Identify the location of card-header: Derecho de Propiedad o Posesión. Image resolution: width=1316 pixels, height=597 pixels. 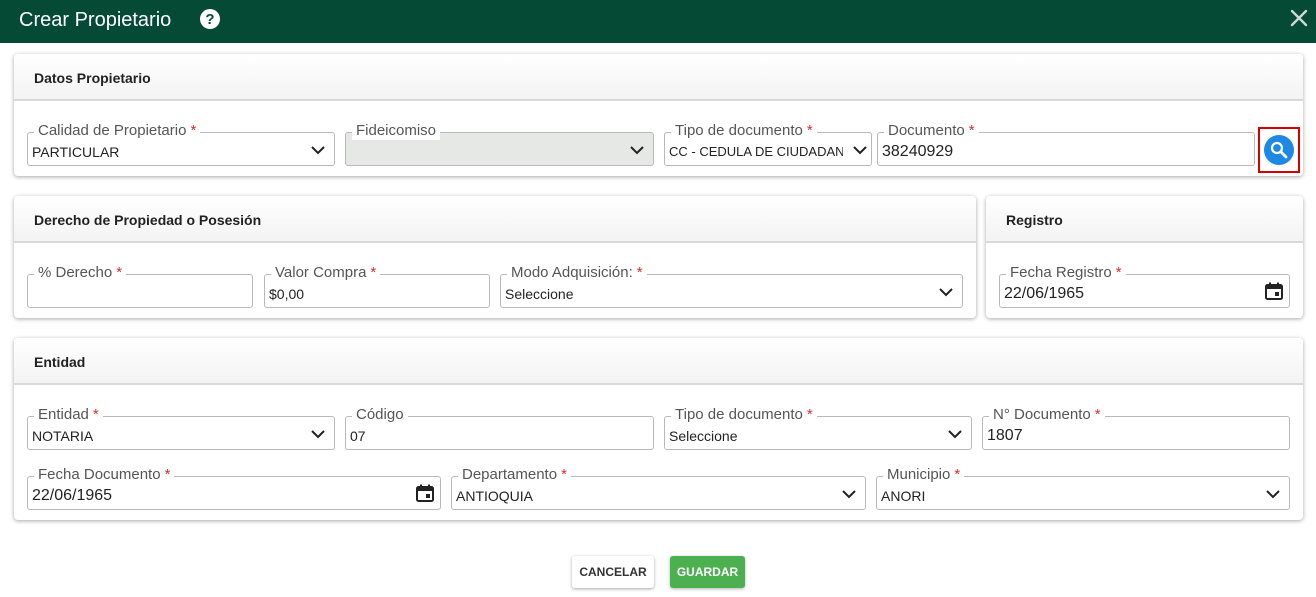
(495, 219).